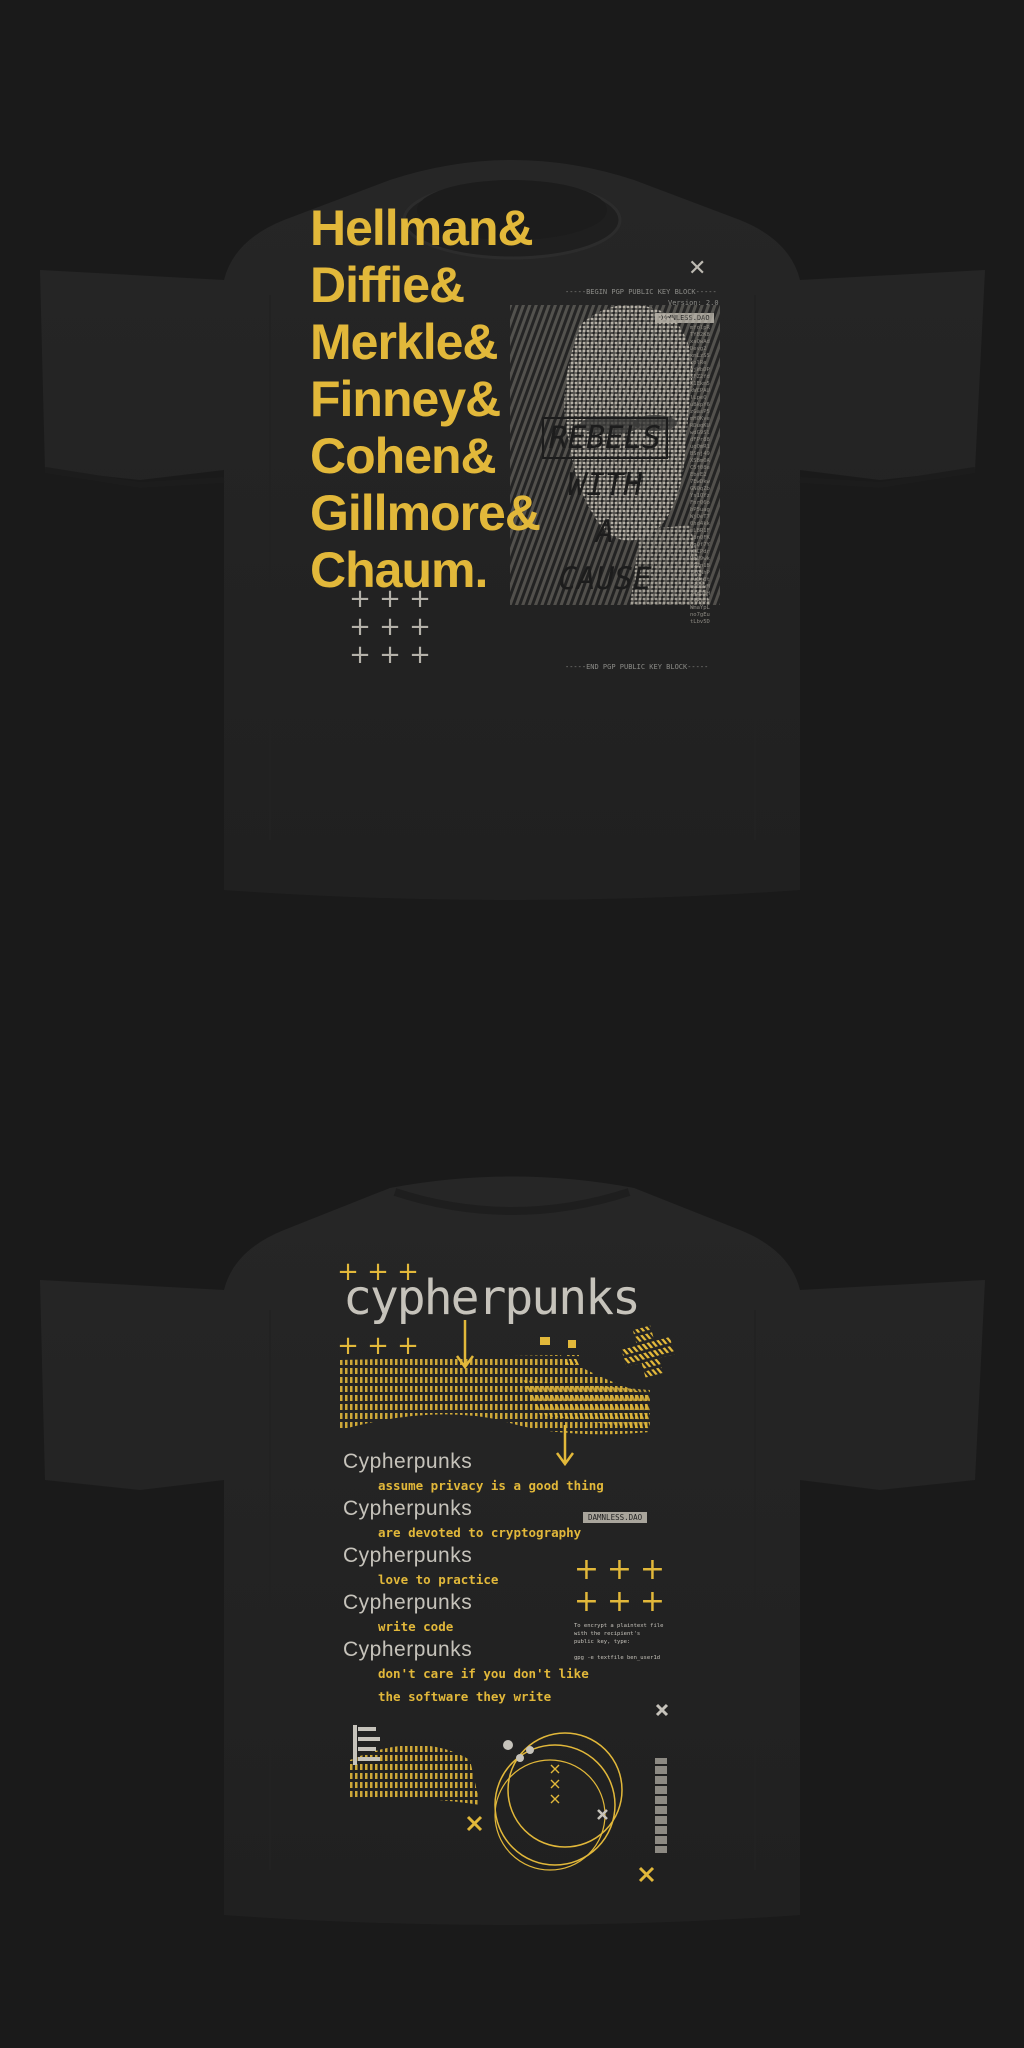  What do you see at coordinates (605, 438) in the screenshot?
I see `slogan-word: REBELS` at bounding box center [605, 438].